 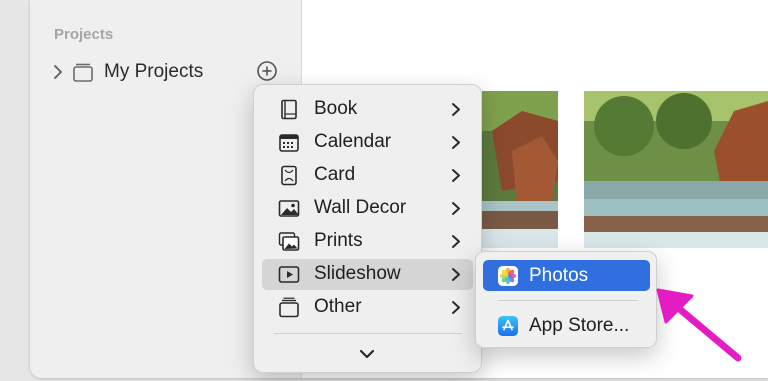 I want to click on menu-item-label: Book, so click(x=336, y=108).